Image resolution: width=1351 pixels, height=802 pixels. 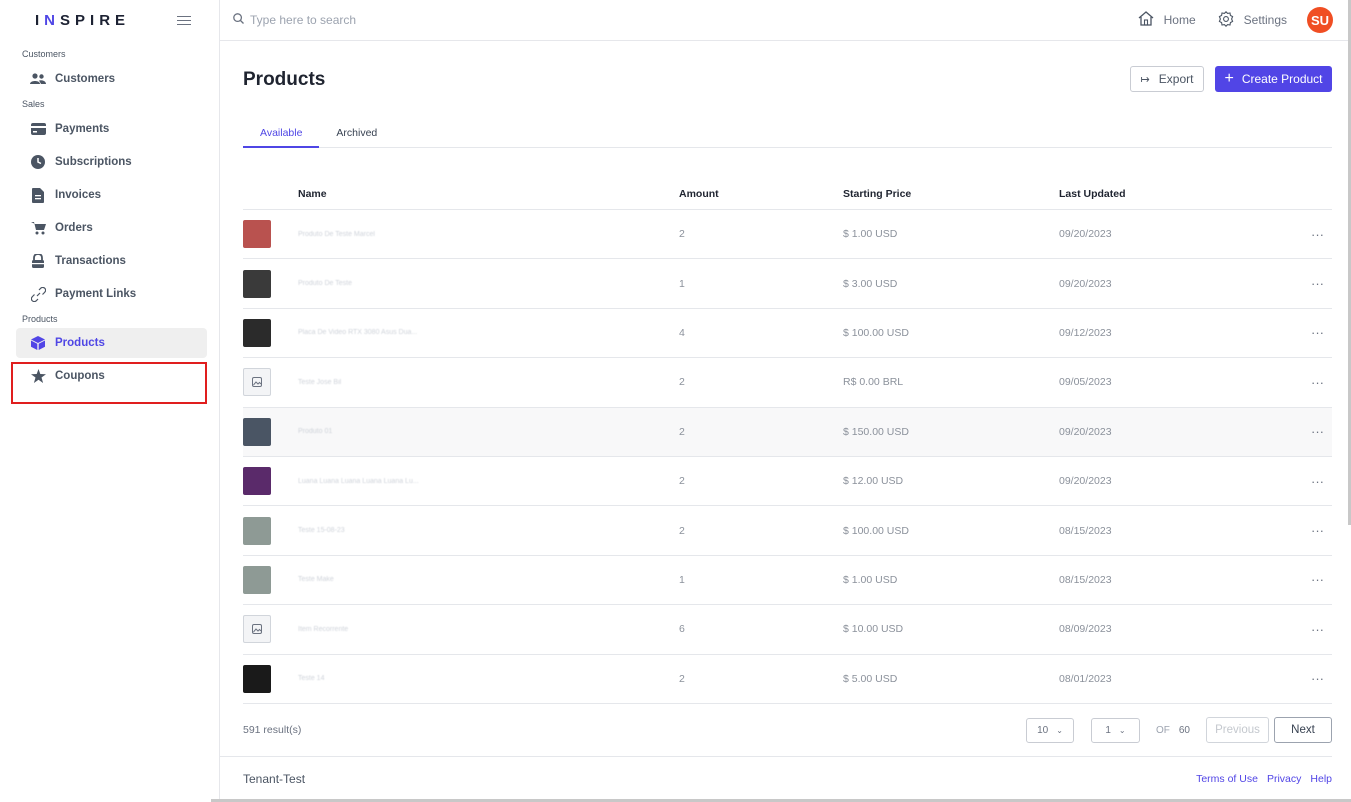 What do you see at coordinates (38, 162) in the screenshot?
I see `clock-icon` at bounding box center [38, 162].